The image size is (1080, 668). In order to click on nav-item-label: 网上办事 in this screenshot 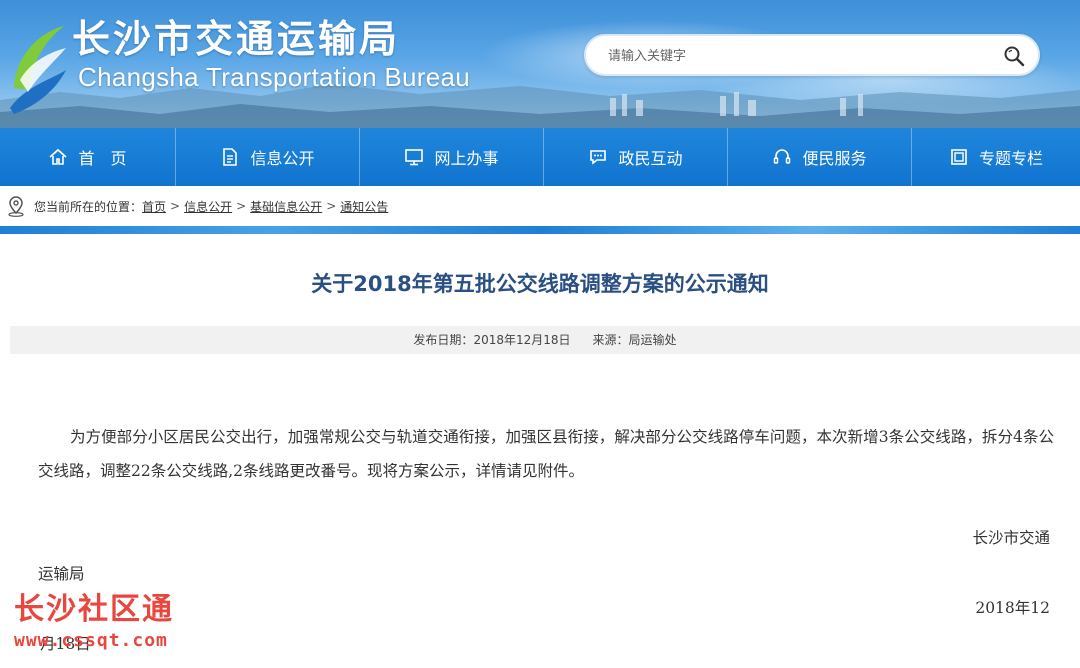, I will do `click(466, 158)`.